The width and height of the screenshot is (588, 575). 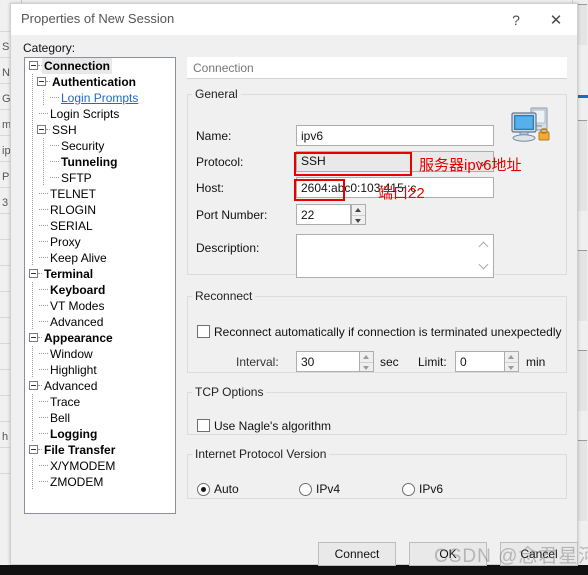 What do you see at coordinates (100, 130) in the screenshot?
I see `tree-item-ssh: SSH` at bounding box center [100, 130].